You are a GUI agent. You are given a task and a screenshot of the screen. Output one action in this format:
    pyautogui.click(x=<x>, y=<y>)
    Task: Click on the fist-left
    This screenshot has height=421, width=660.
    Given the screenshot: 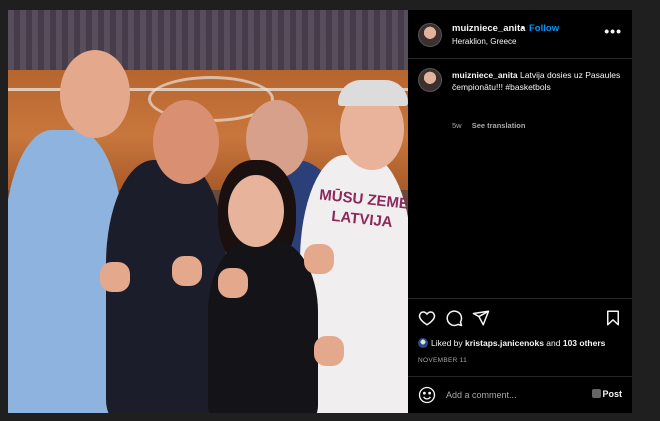 What is the action you would take?
    pyautogui.click(x=115, y=277)
    